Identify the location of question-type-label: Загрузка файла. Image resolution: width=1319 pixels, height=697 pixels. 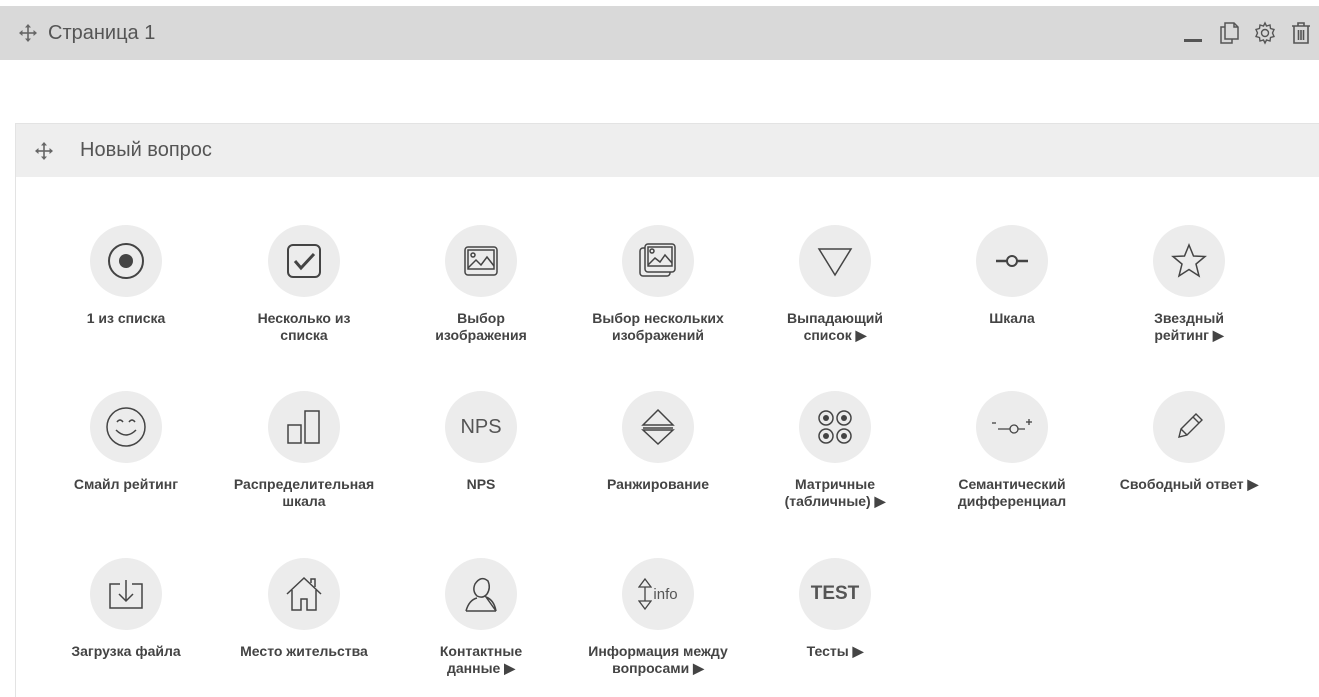
(126, 651).